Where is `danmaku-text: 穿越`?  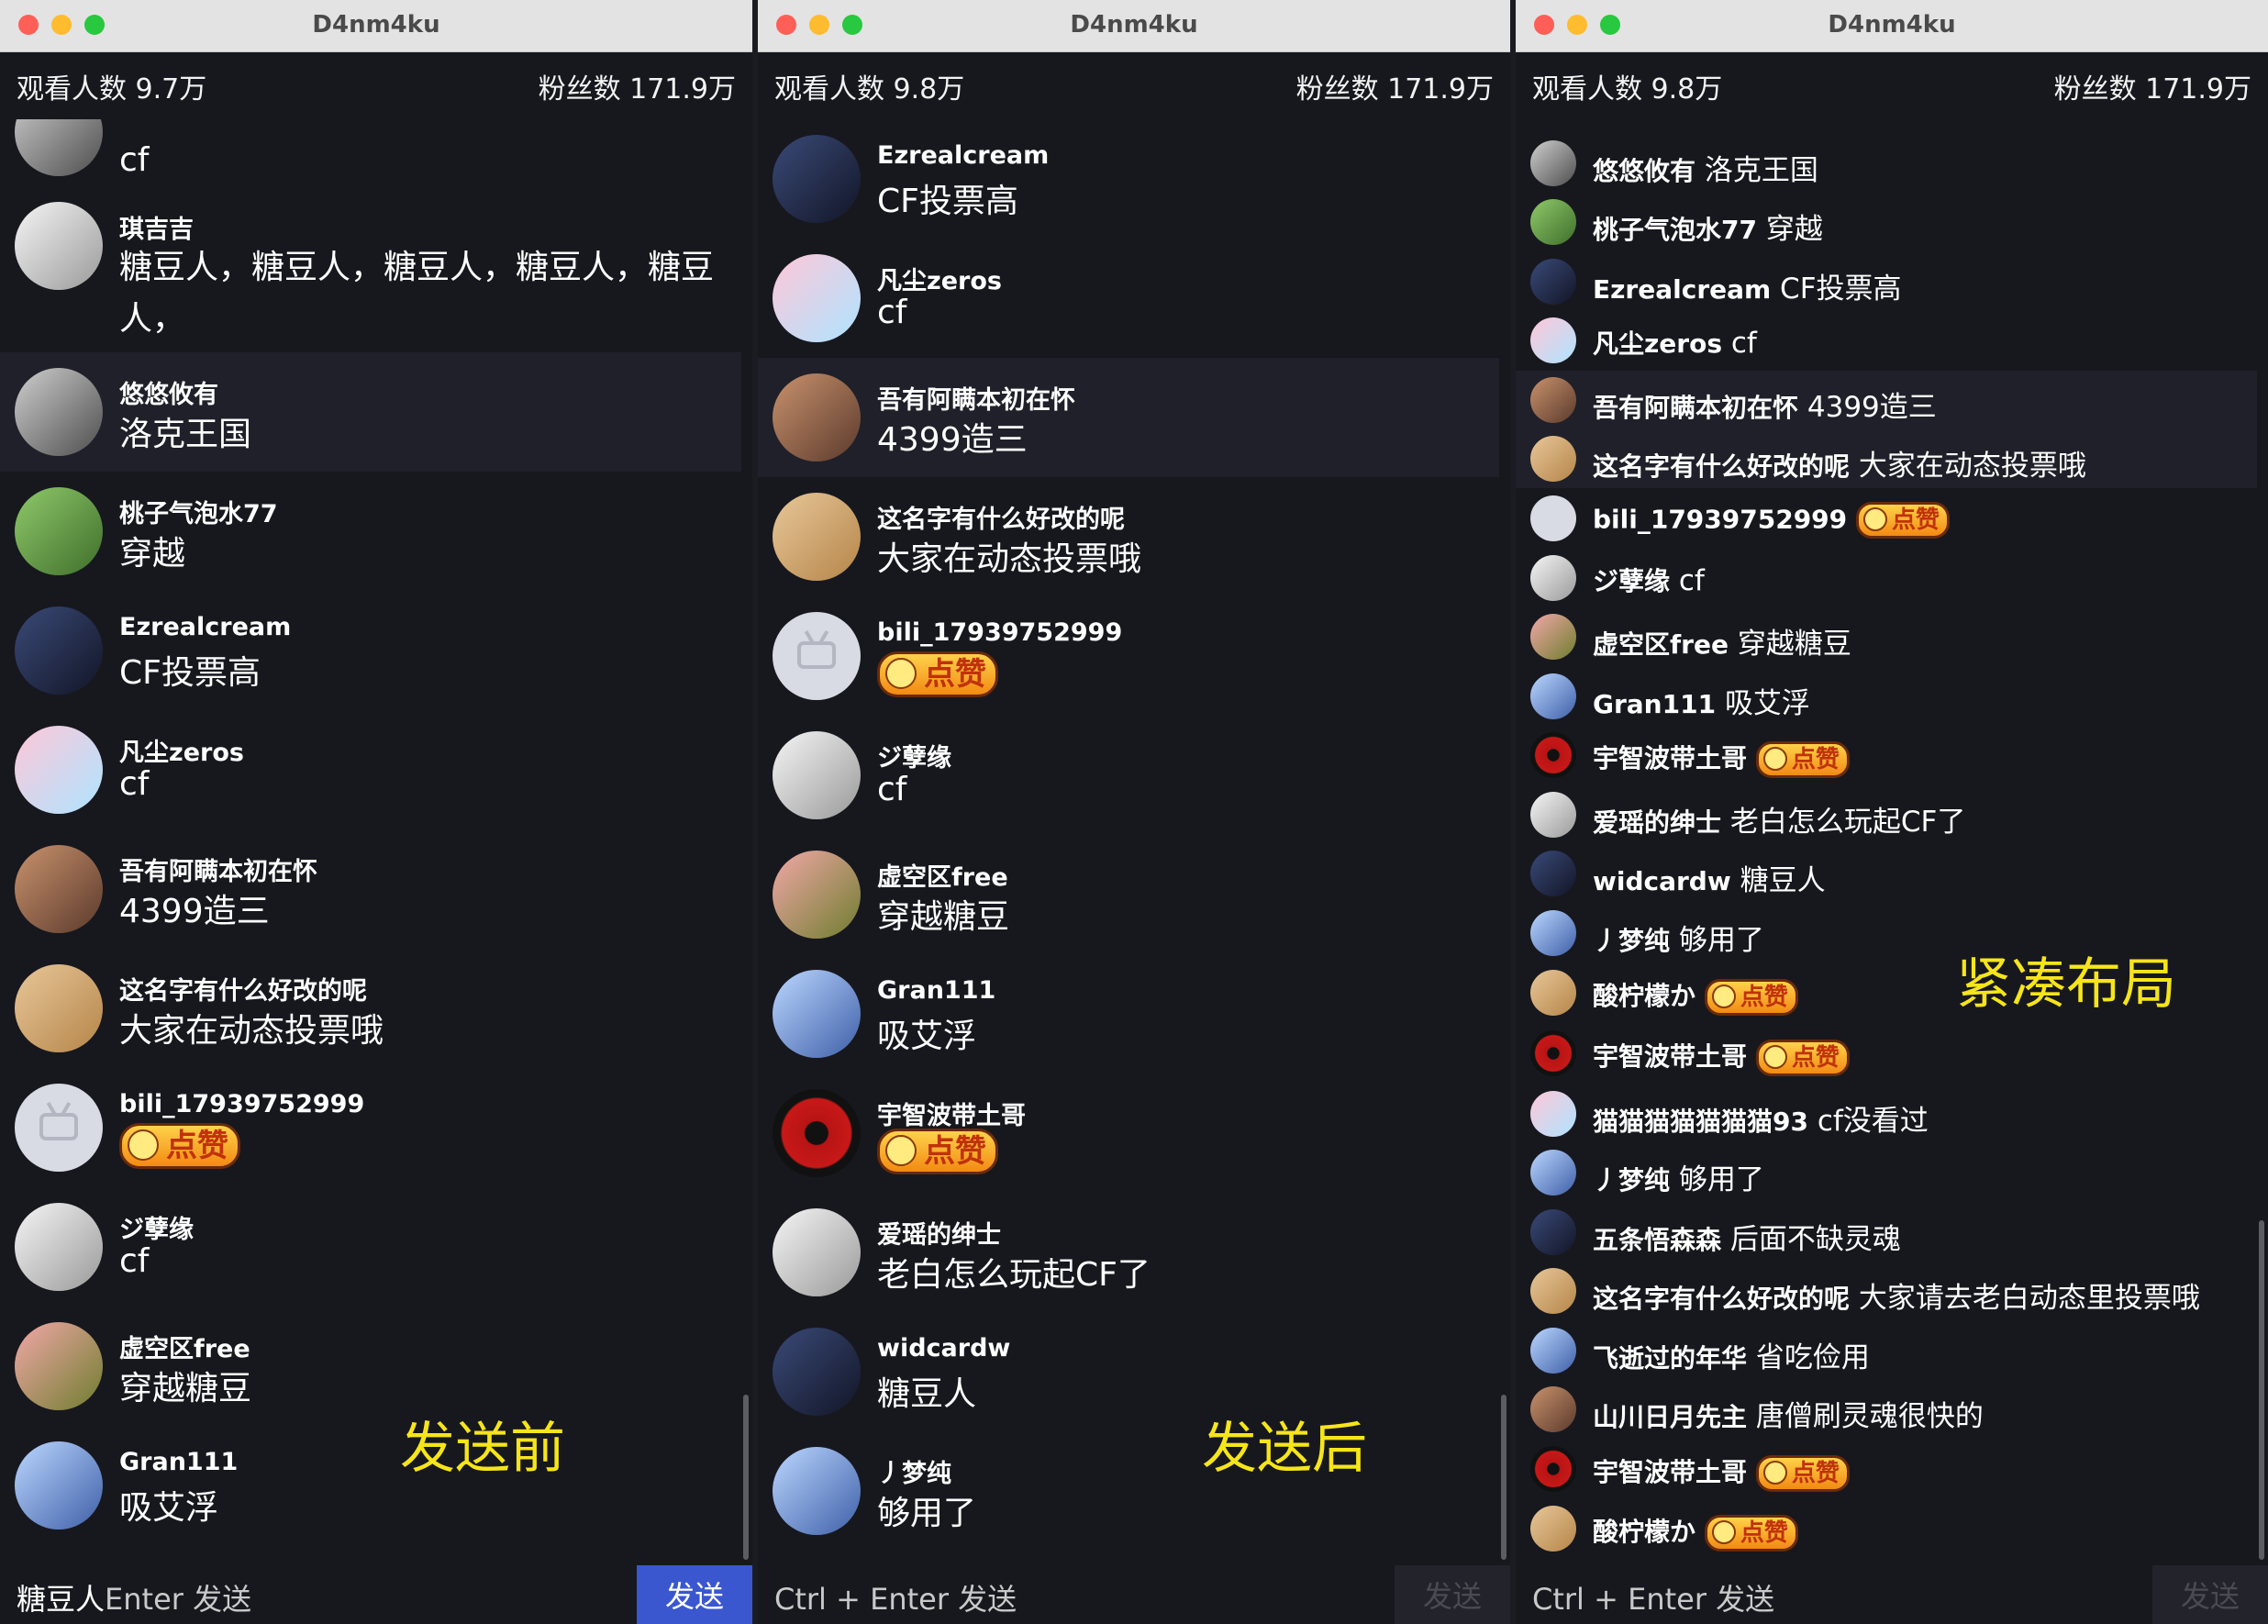
danmaku-text: 穿越 is located at coordinates (1794, 229).